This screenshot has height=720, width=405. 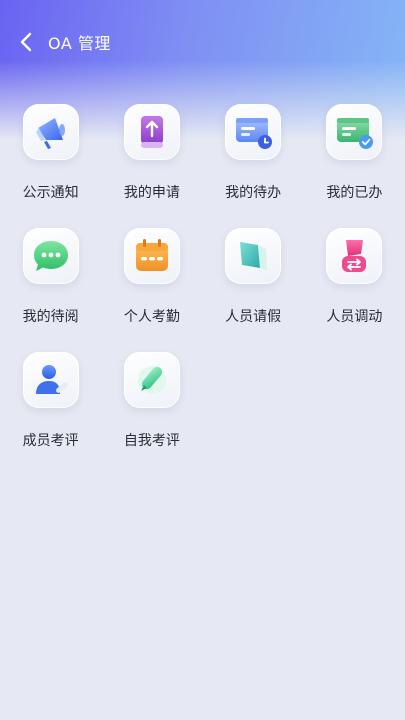 I want to click on leave-flag-icon, so click(x=254, y=256).